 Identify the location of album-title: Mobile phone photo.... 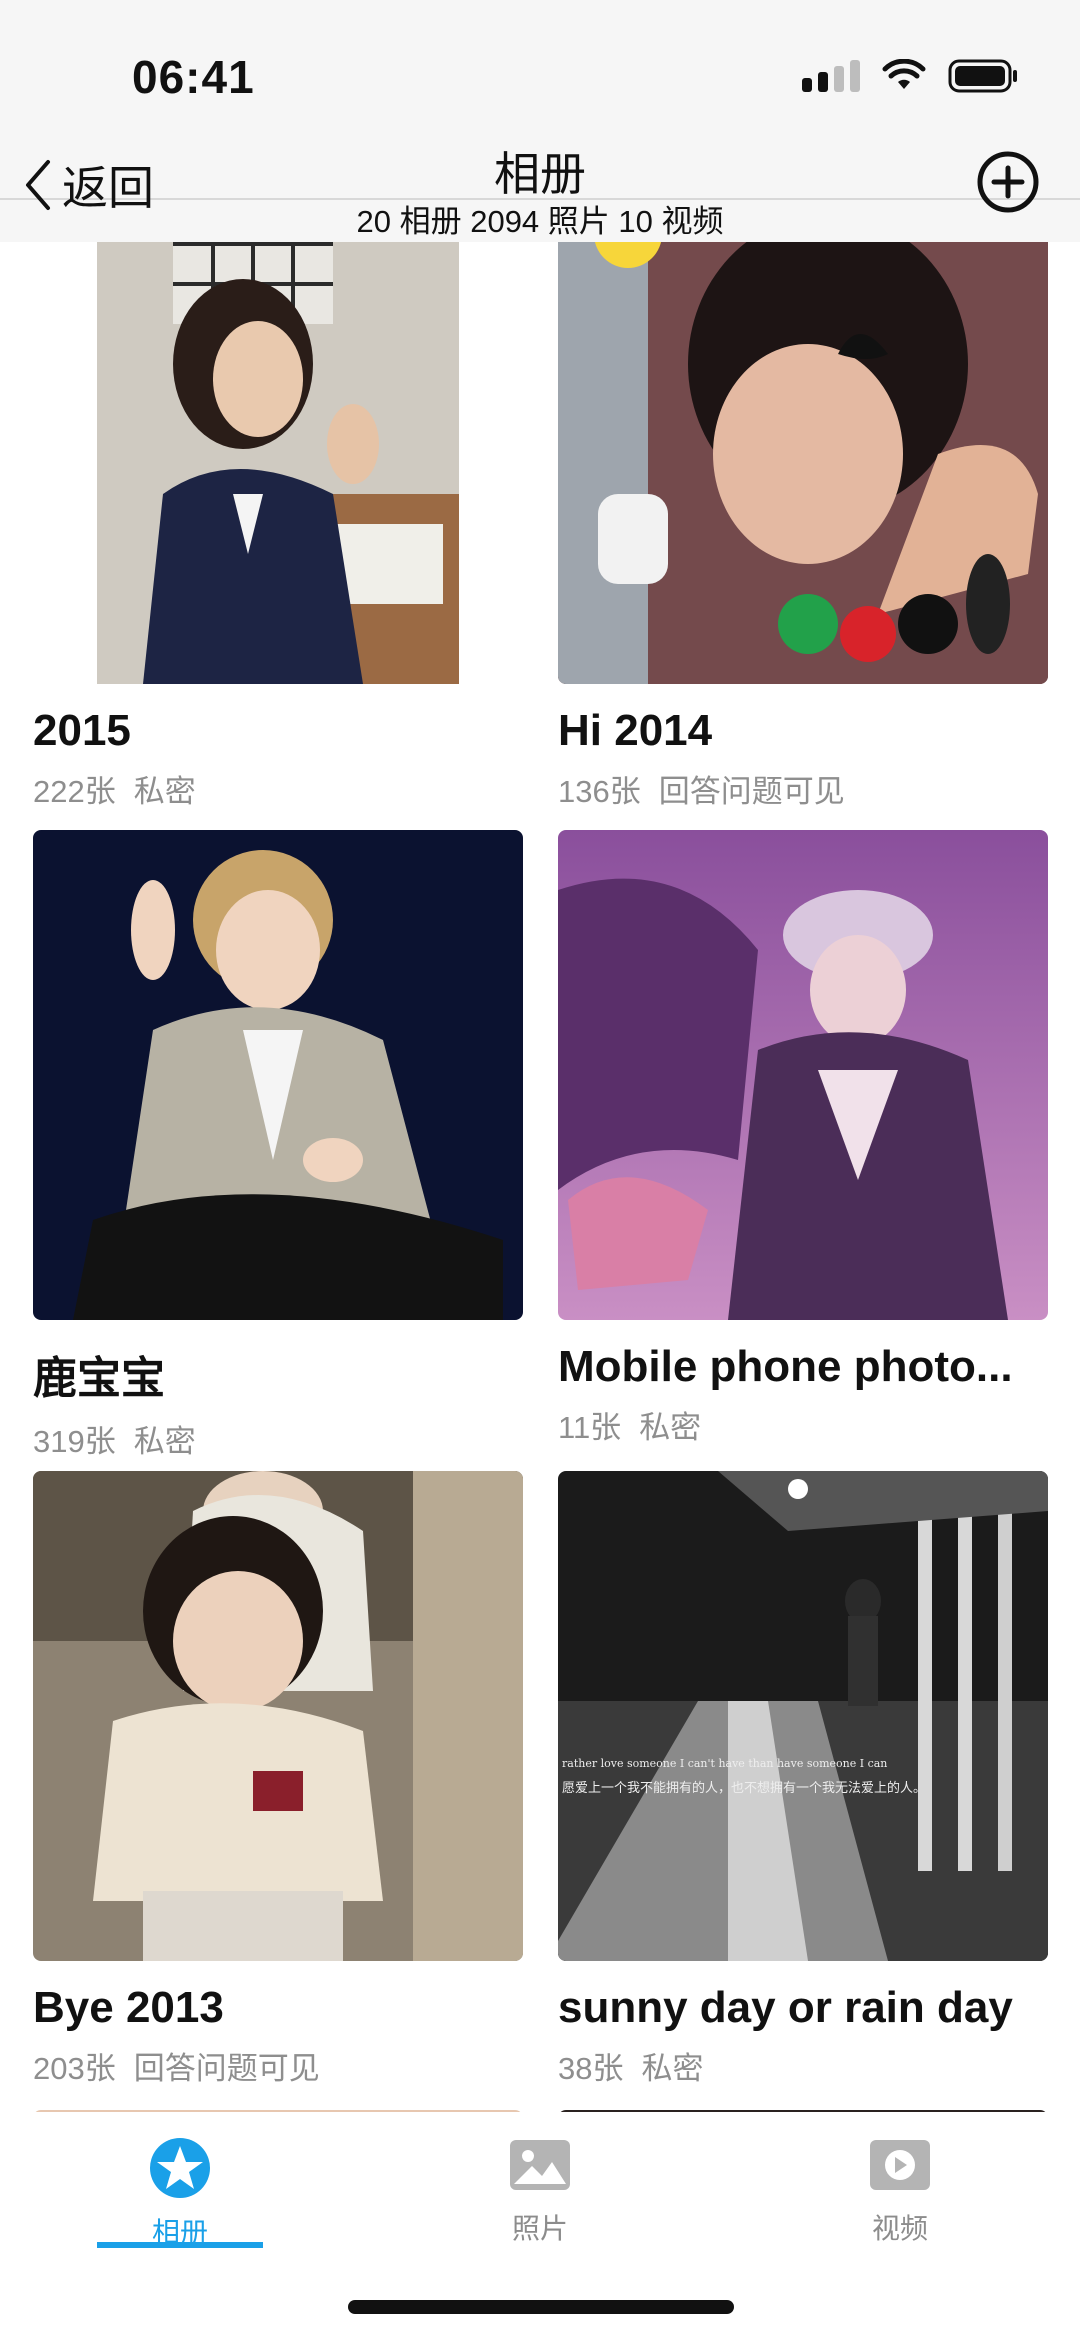
(785, 1366).